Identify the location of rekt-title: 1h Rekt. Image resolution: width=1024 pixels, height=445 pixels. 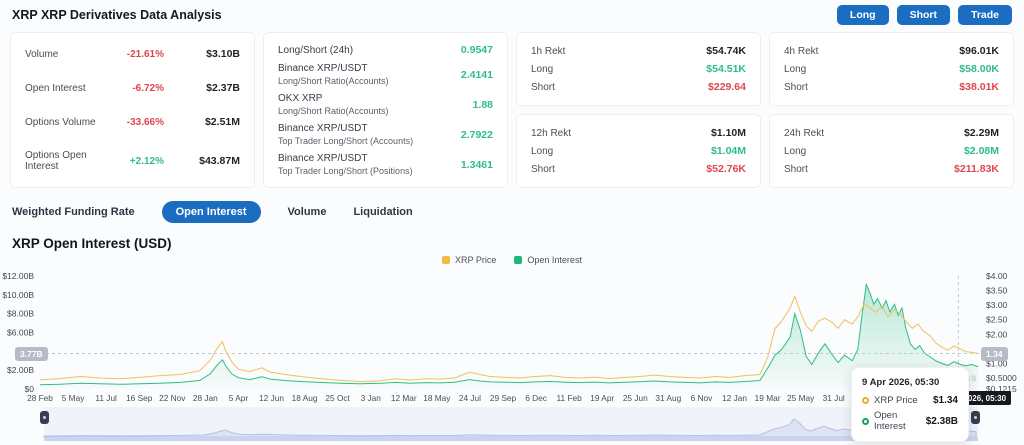
(548, 51).